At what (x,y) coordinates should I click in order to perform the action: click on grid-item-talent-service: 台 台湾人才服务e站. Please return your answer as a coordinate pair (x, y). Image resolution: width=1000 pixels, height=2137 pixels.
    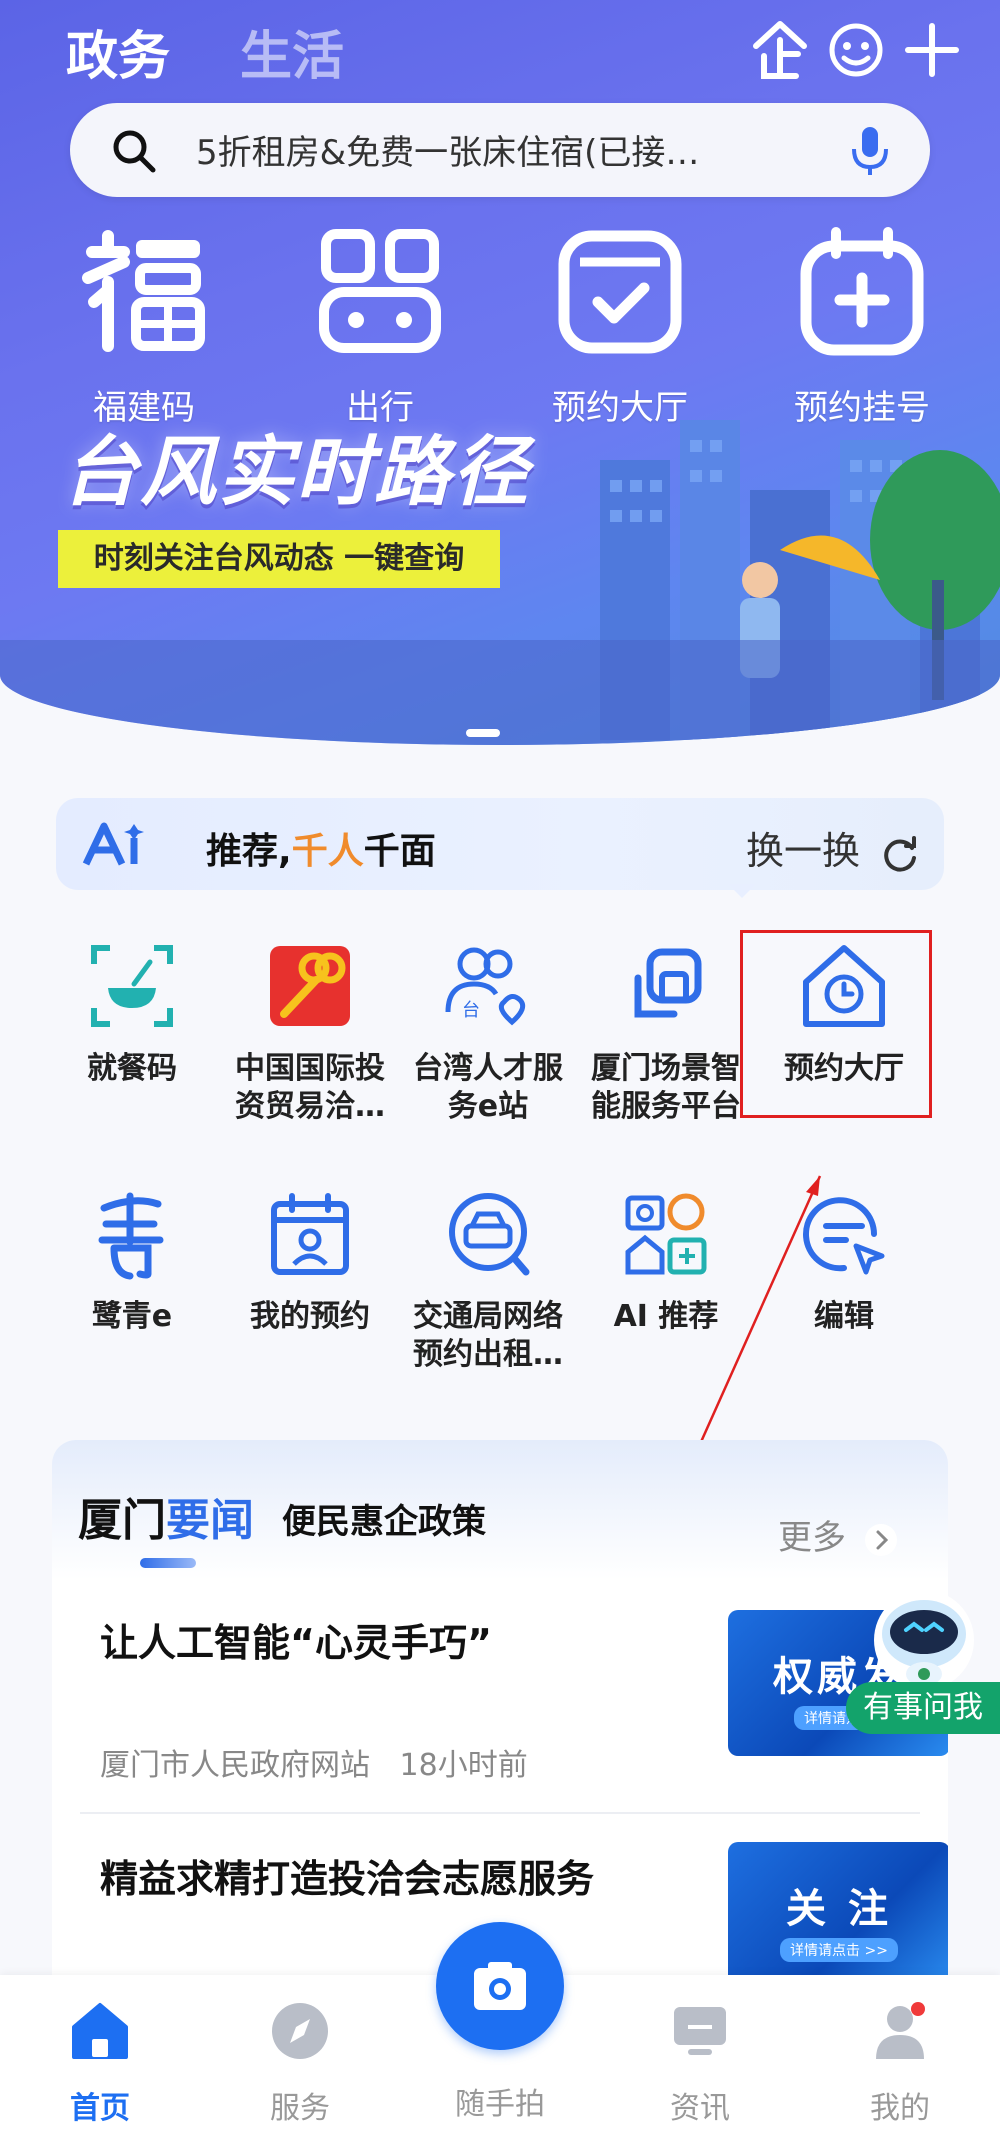
    Looking at the image, I should click on (488, 1032).